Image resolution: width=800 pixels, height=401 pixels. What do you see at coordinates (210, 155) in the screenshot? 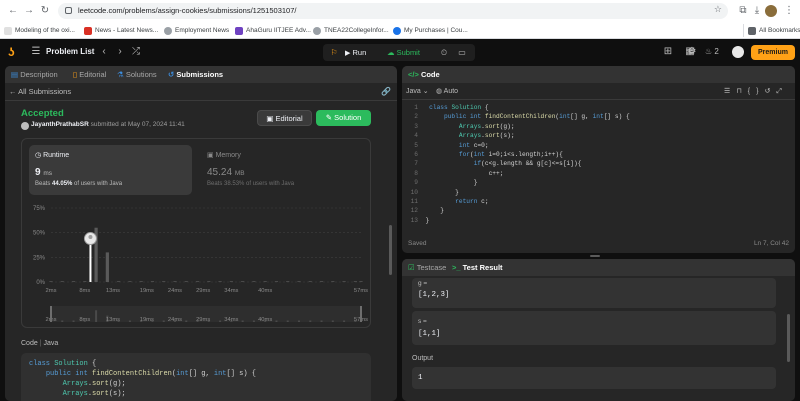
I see `chip-icon: ▣` at bounding box center [210, 155].